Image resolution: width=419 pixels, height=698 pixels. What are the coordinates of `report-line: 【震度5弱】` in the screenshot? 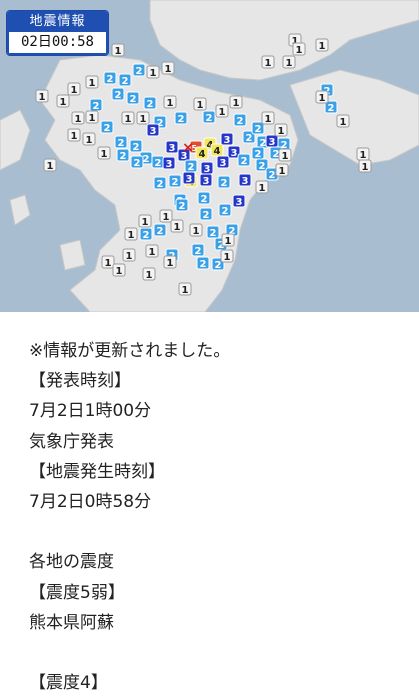 It's located at (77, 592).